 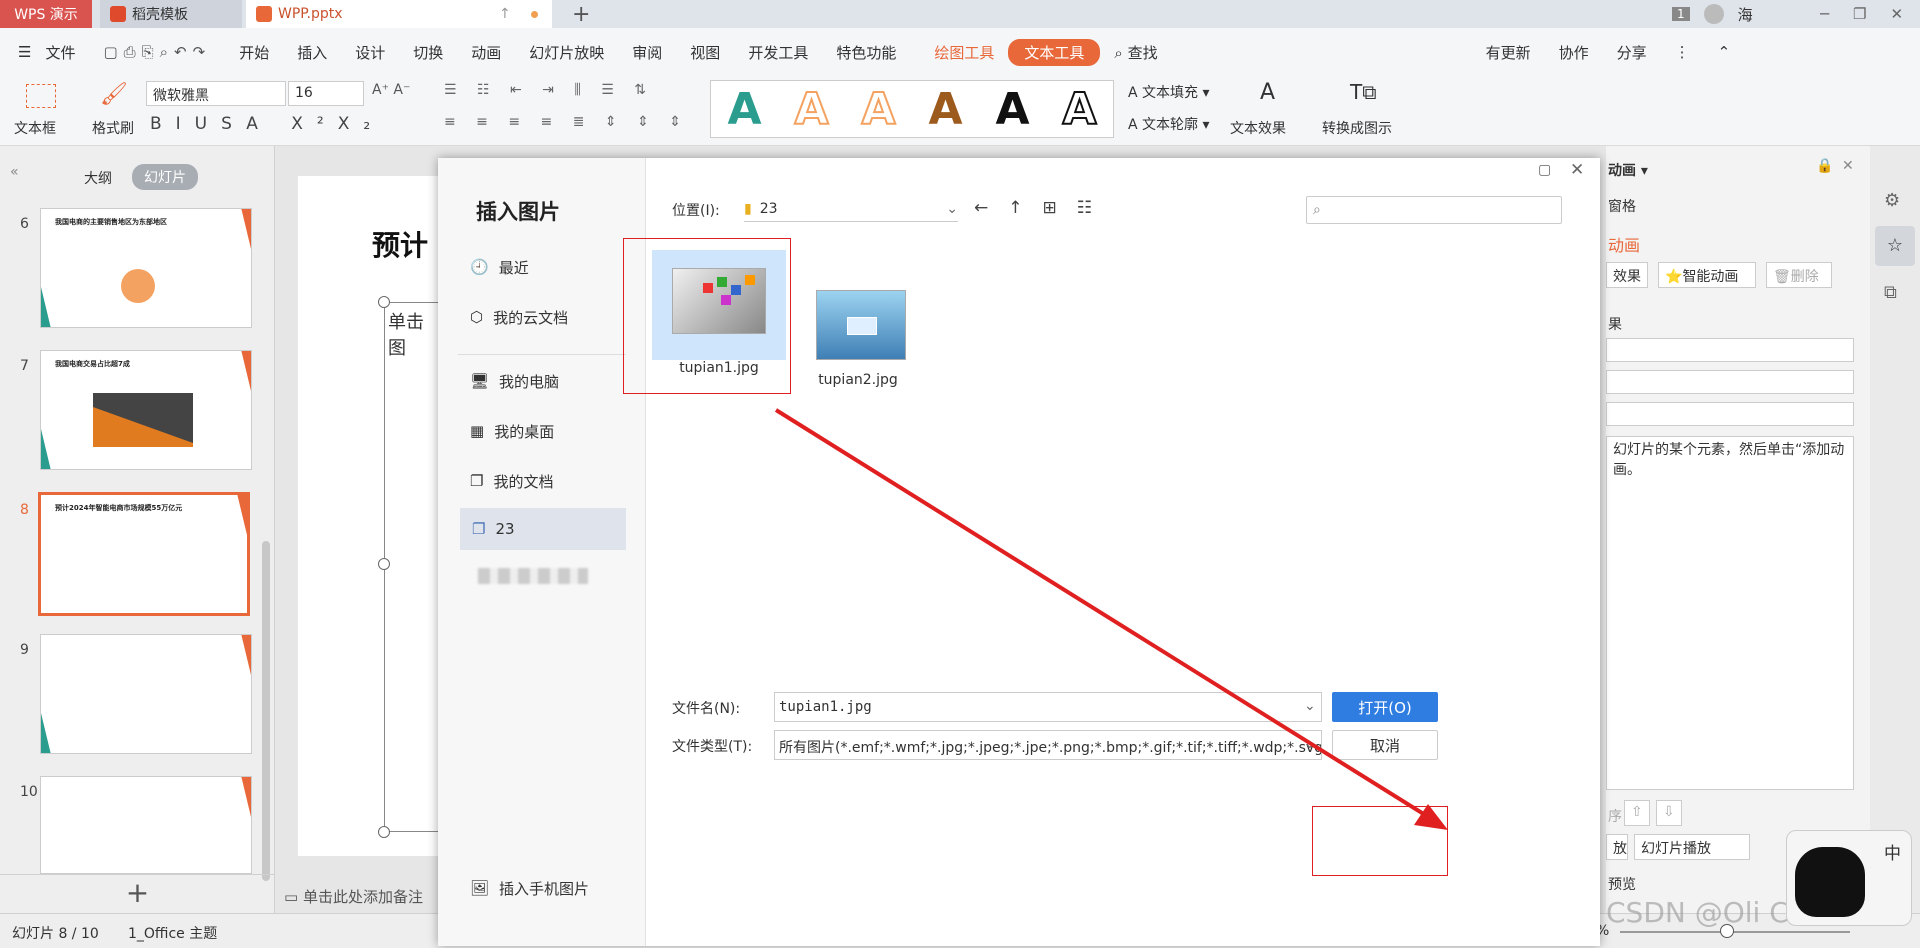 I want to click on ime-mode: 中, so click(x=1892, y=851).